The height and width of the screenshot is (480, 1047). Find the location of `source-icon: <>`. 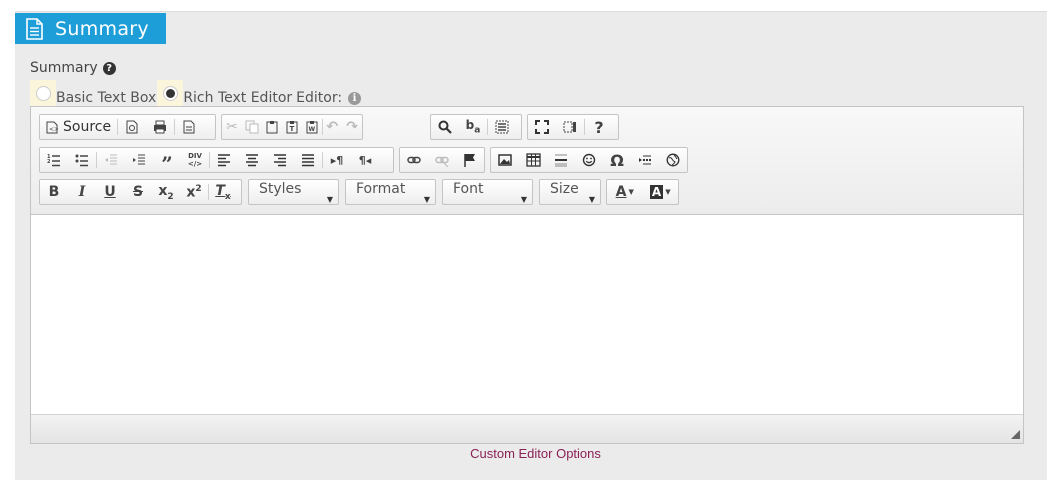

source-icon: <> is located at coordinates (52, 127).